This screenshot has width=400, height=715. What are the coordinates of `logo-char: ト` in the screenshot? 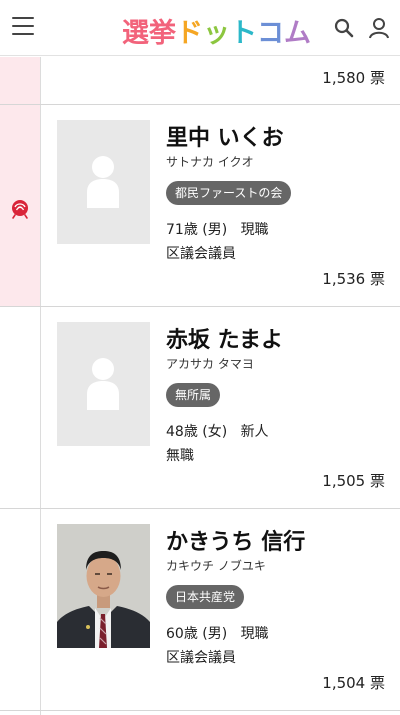 It's located at (243, 33).